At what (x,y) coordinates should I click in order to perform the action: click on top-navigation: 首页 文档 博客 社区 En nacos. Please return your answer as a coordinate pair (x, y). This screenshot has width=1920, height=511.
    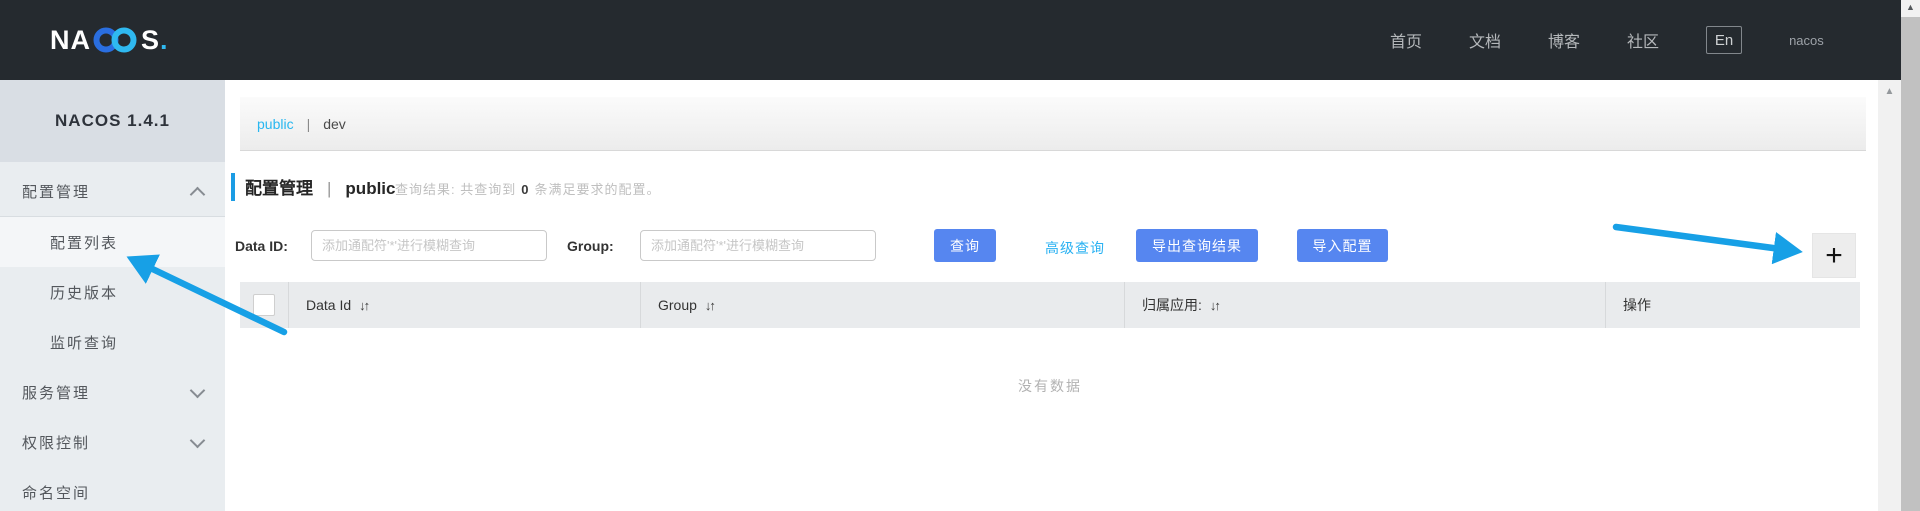
    Looking at the image, I should click on (1607, 40).